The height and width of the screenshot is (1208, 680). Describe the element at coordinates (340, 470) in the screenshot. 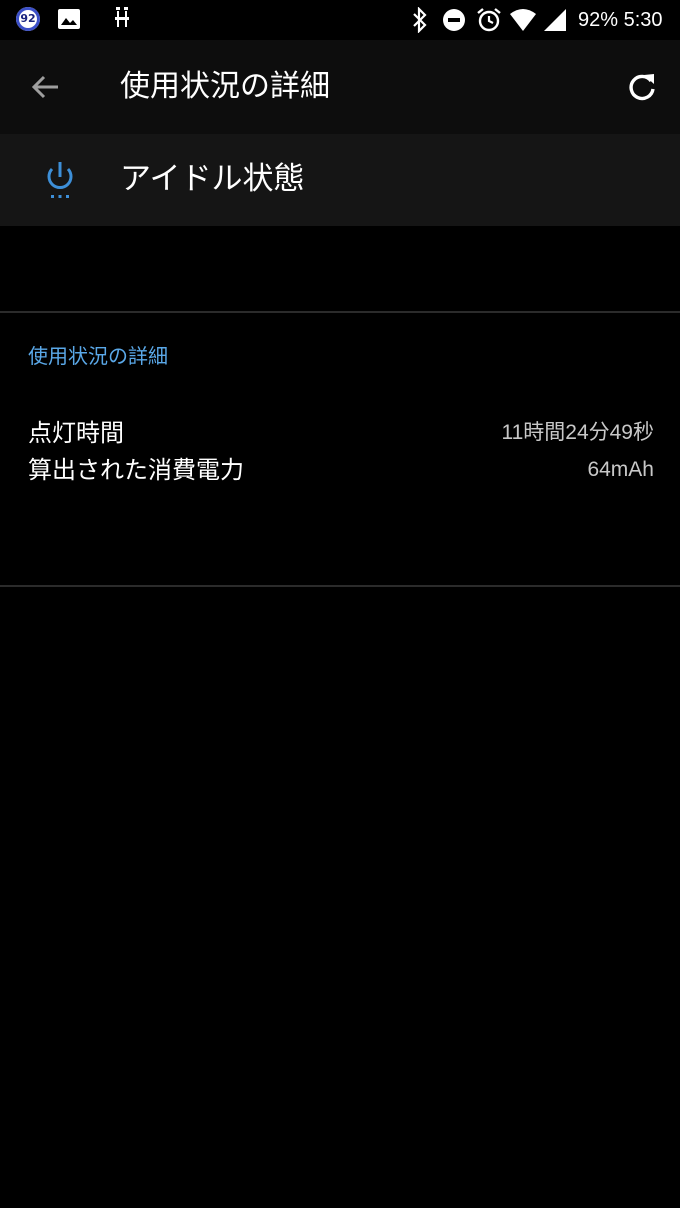

I see `detail-row-power-consumption: 算出された消費電力 64mAh` at that location.